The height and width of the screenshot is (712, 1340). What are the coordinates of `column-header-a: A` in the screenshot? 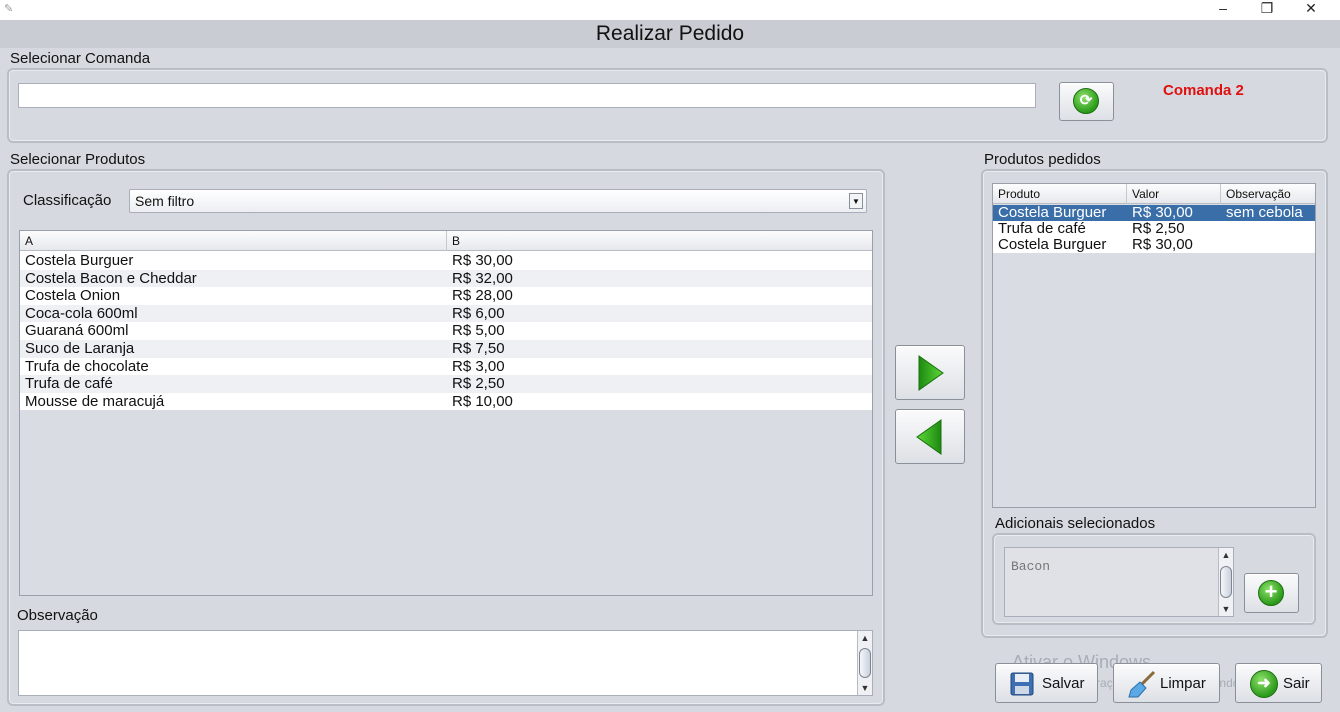 It's located at (233, 241).